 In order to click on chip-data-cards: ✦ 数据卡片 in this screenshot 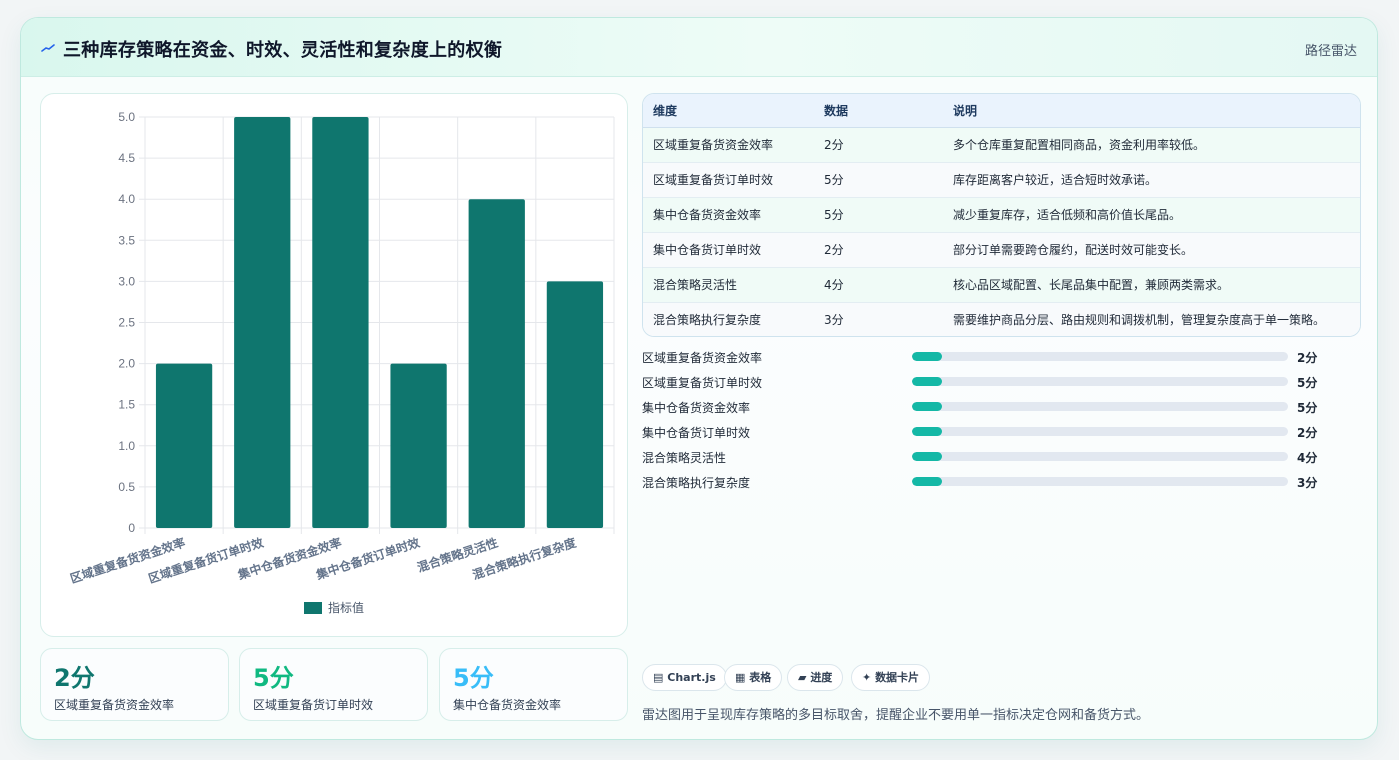, I will do `click(891, 677)`.